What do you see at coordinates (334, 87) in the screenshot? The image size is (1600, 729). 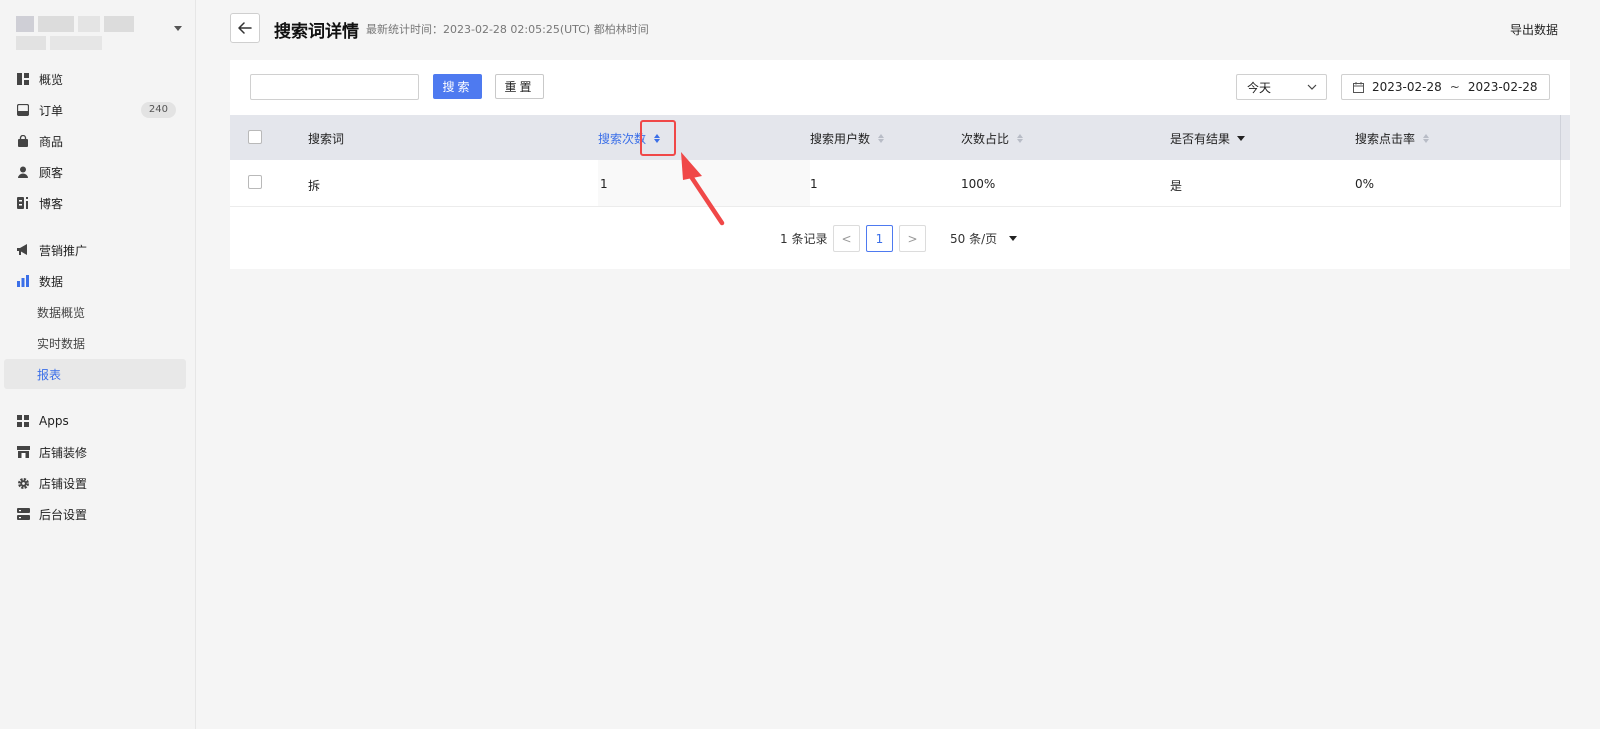 I see `keyword-search-input` at bounding box center [334, 87].